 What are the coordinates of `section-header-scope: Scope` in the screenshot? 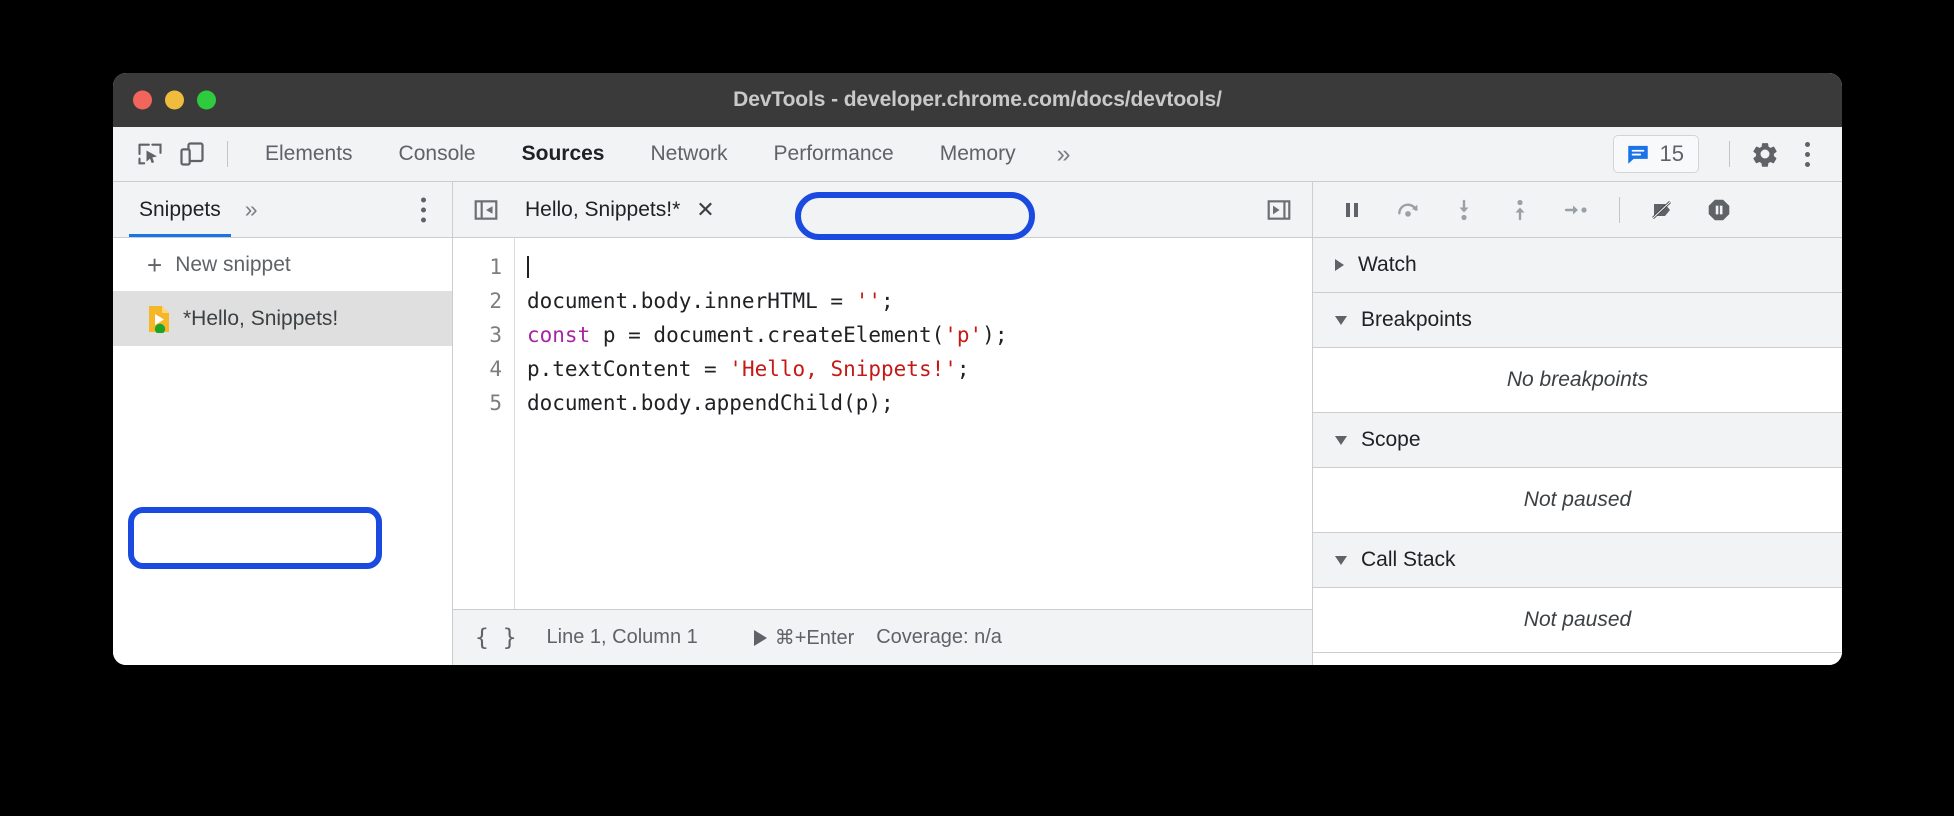 It's located at (1577, 440).